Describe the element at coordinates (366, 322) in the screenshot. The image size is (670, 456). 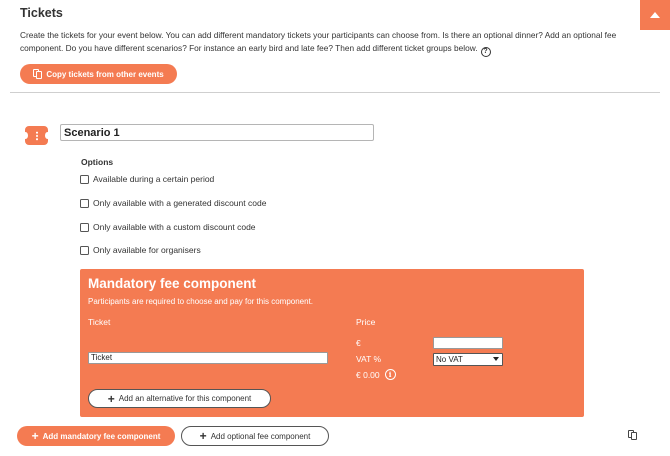
I see `price-column-header: Price` at that location.